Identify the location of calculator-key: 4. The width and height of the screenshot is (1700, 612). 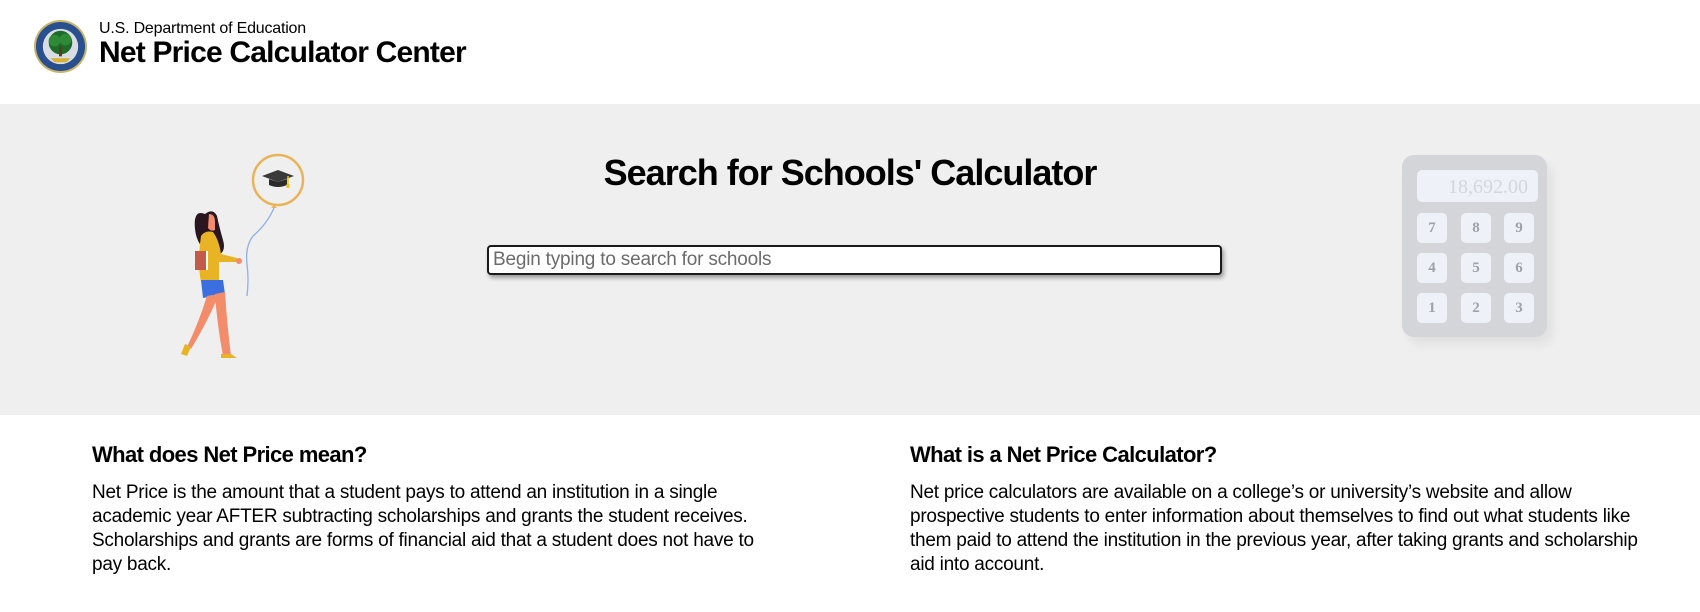
(1432, 268).